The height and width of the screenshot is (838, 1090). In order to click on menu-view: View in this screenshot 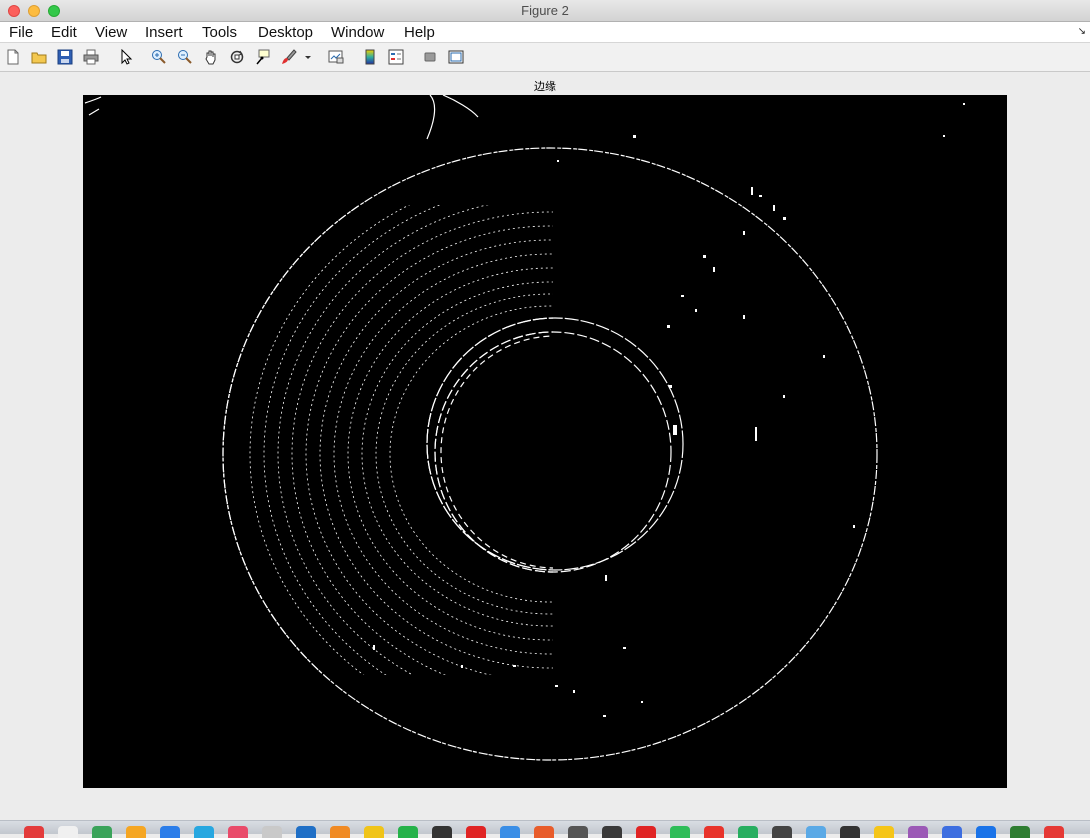, I will do `click(111, 32)`.